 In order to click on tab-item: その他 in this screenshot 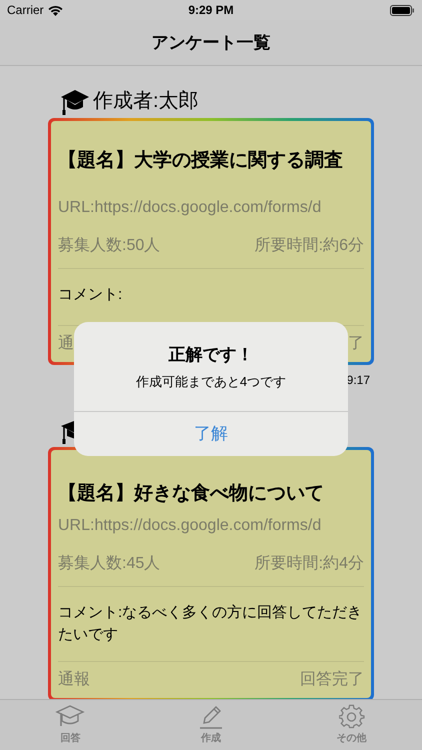, I will do `click(351, 725)`.